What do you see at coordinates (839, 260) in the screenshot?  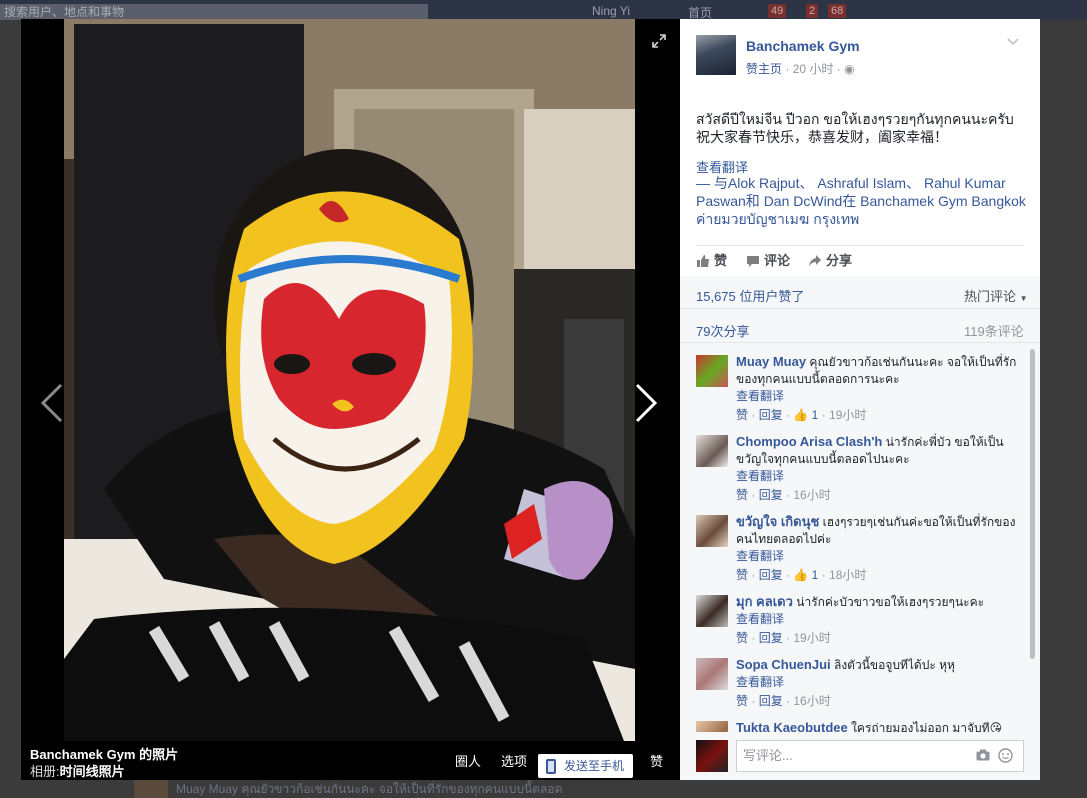 I see `share-label: 分享` at bounding box center [839, 260].